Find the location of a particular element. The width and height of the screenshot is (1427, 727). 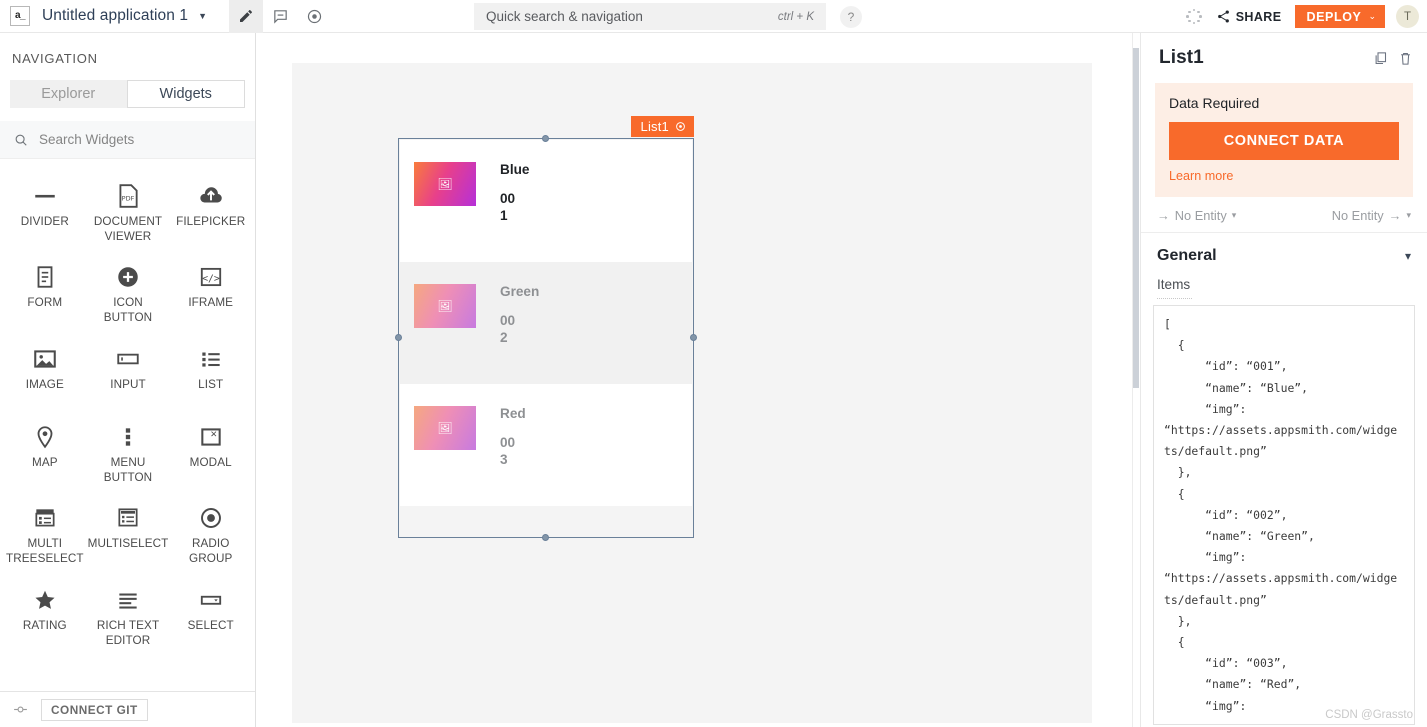

app-logo: a_ is located at coordinates (20, 17).